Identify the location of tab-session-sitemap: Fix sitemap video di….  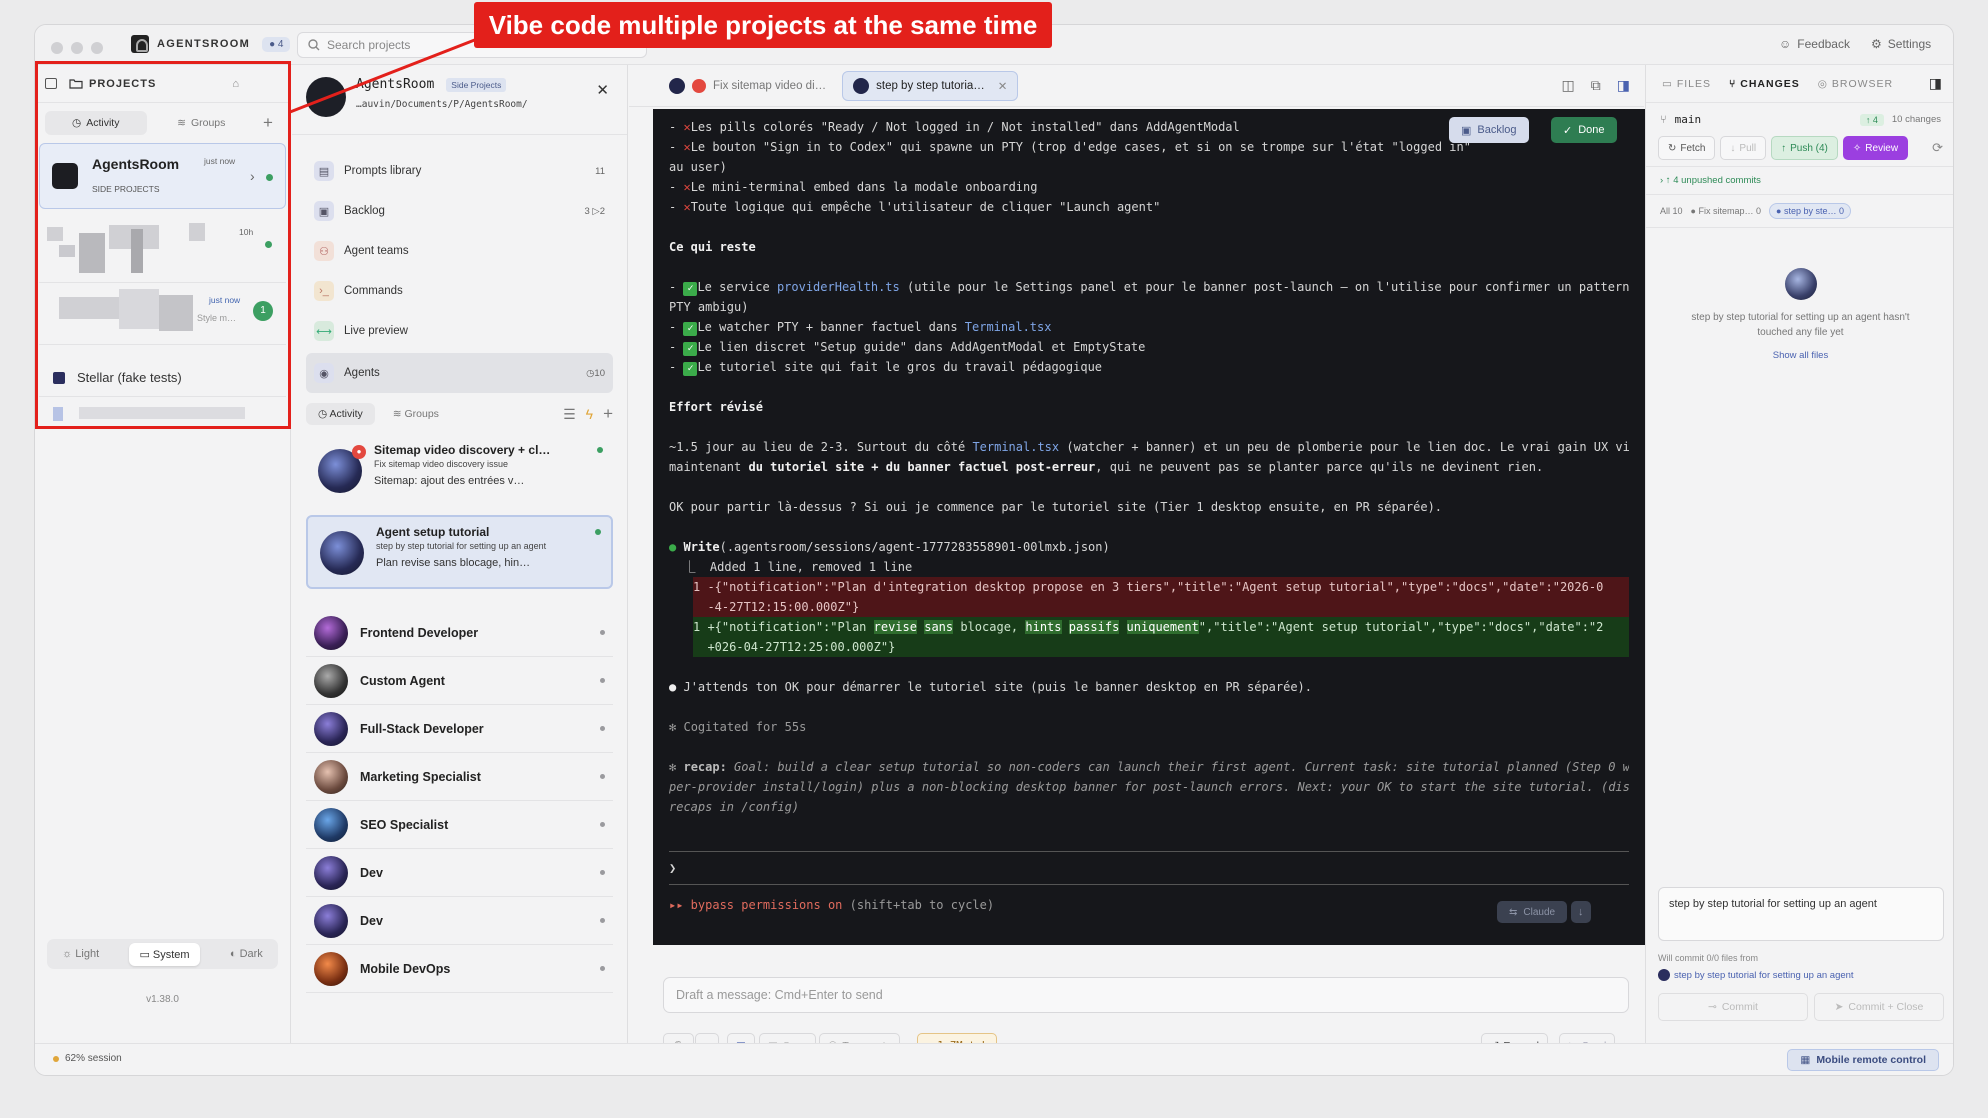
(747, 86).